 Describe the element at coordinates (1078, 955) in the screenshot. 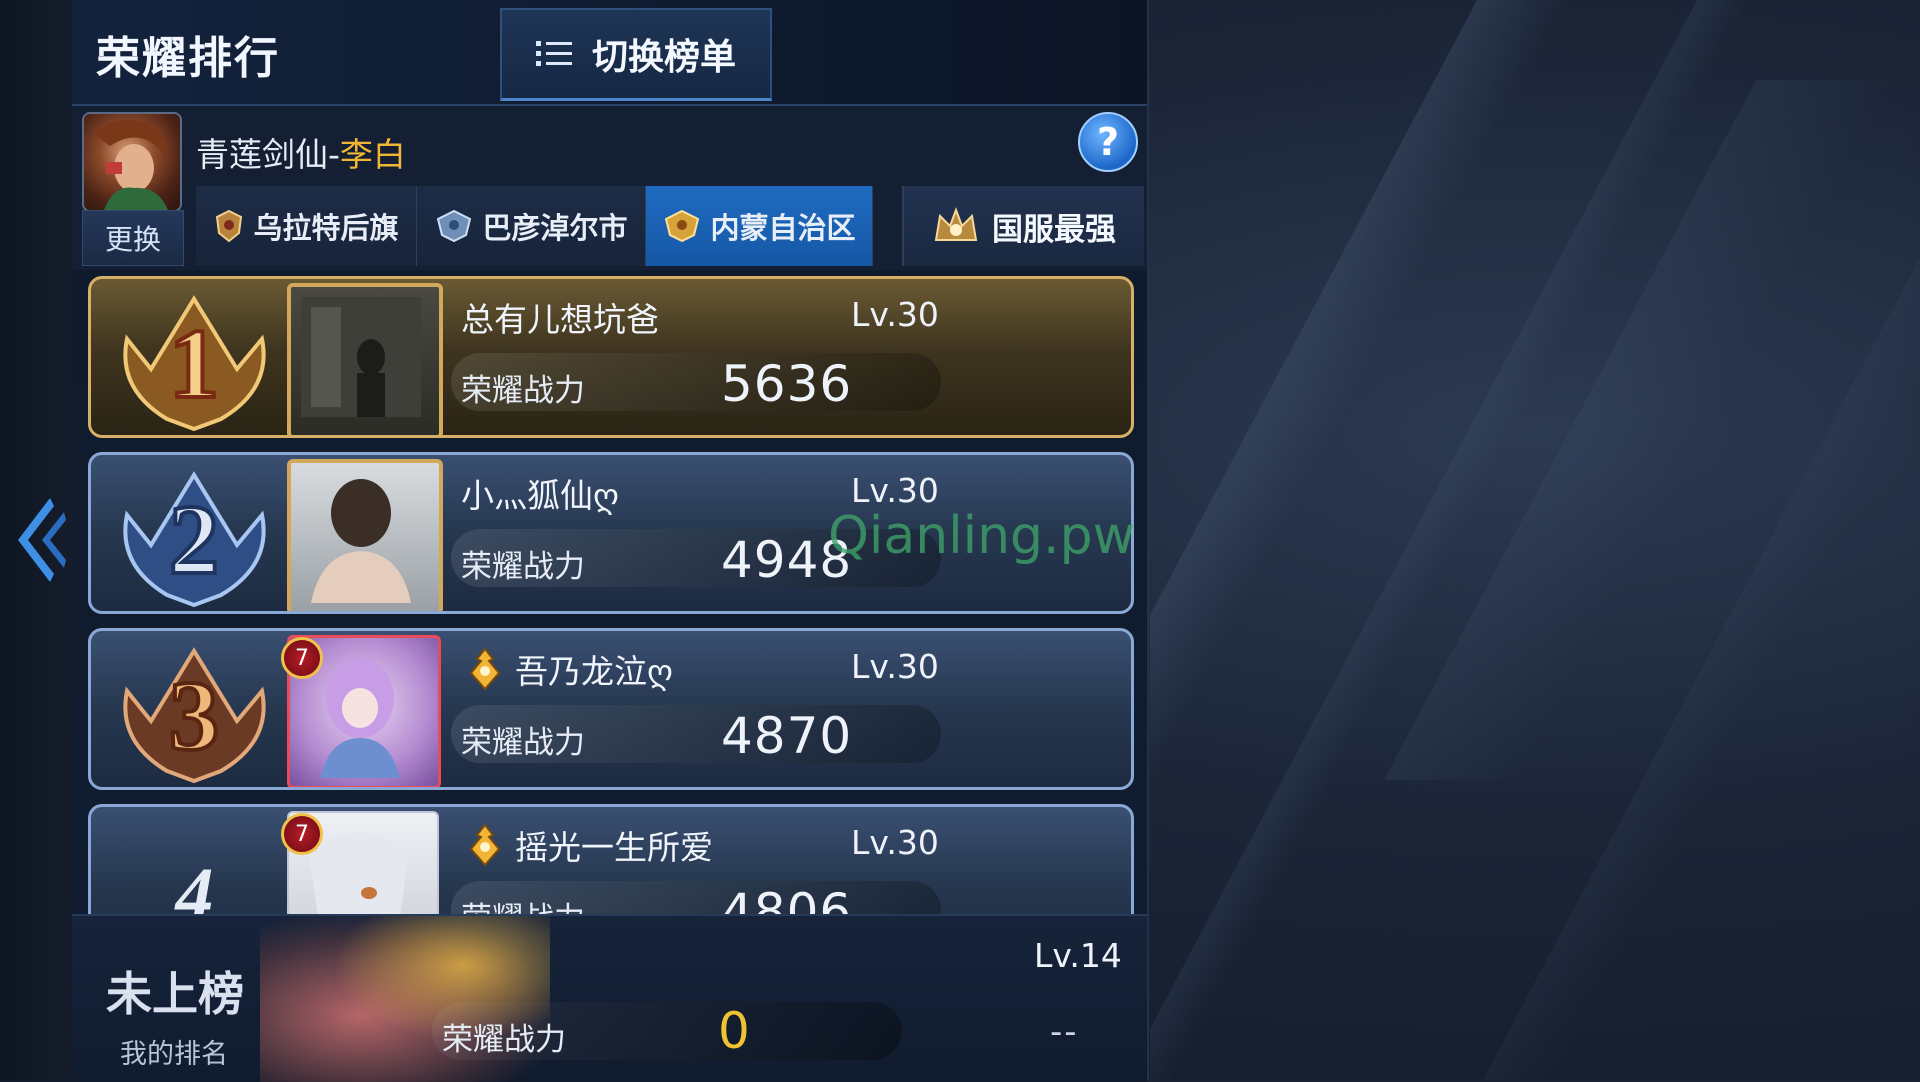

I see `my-level: Lv.14` at that location.